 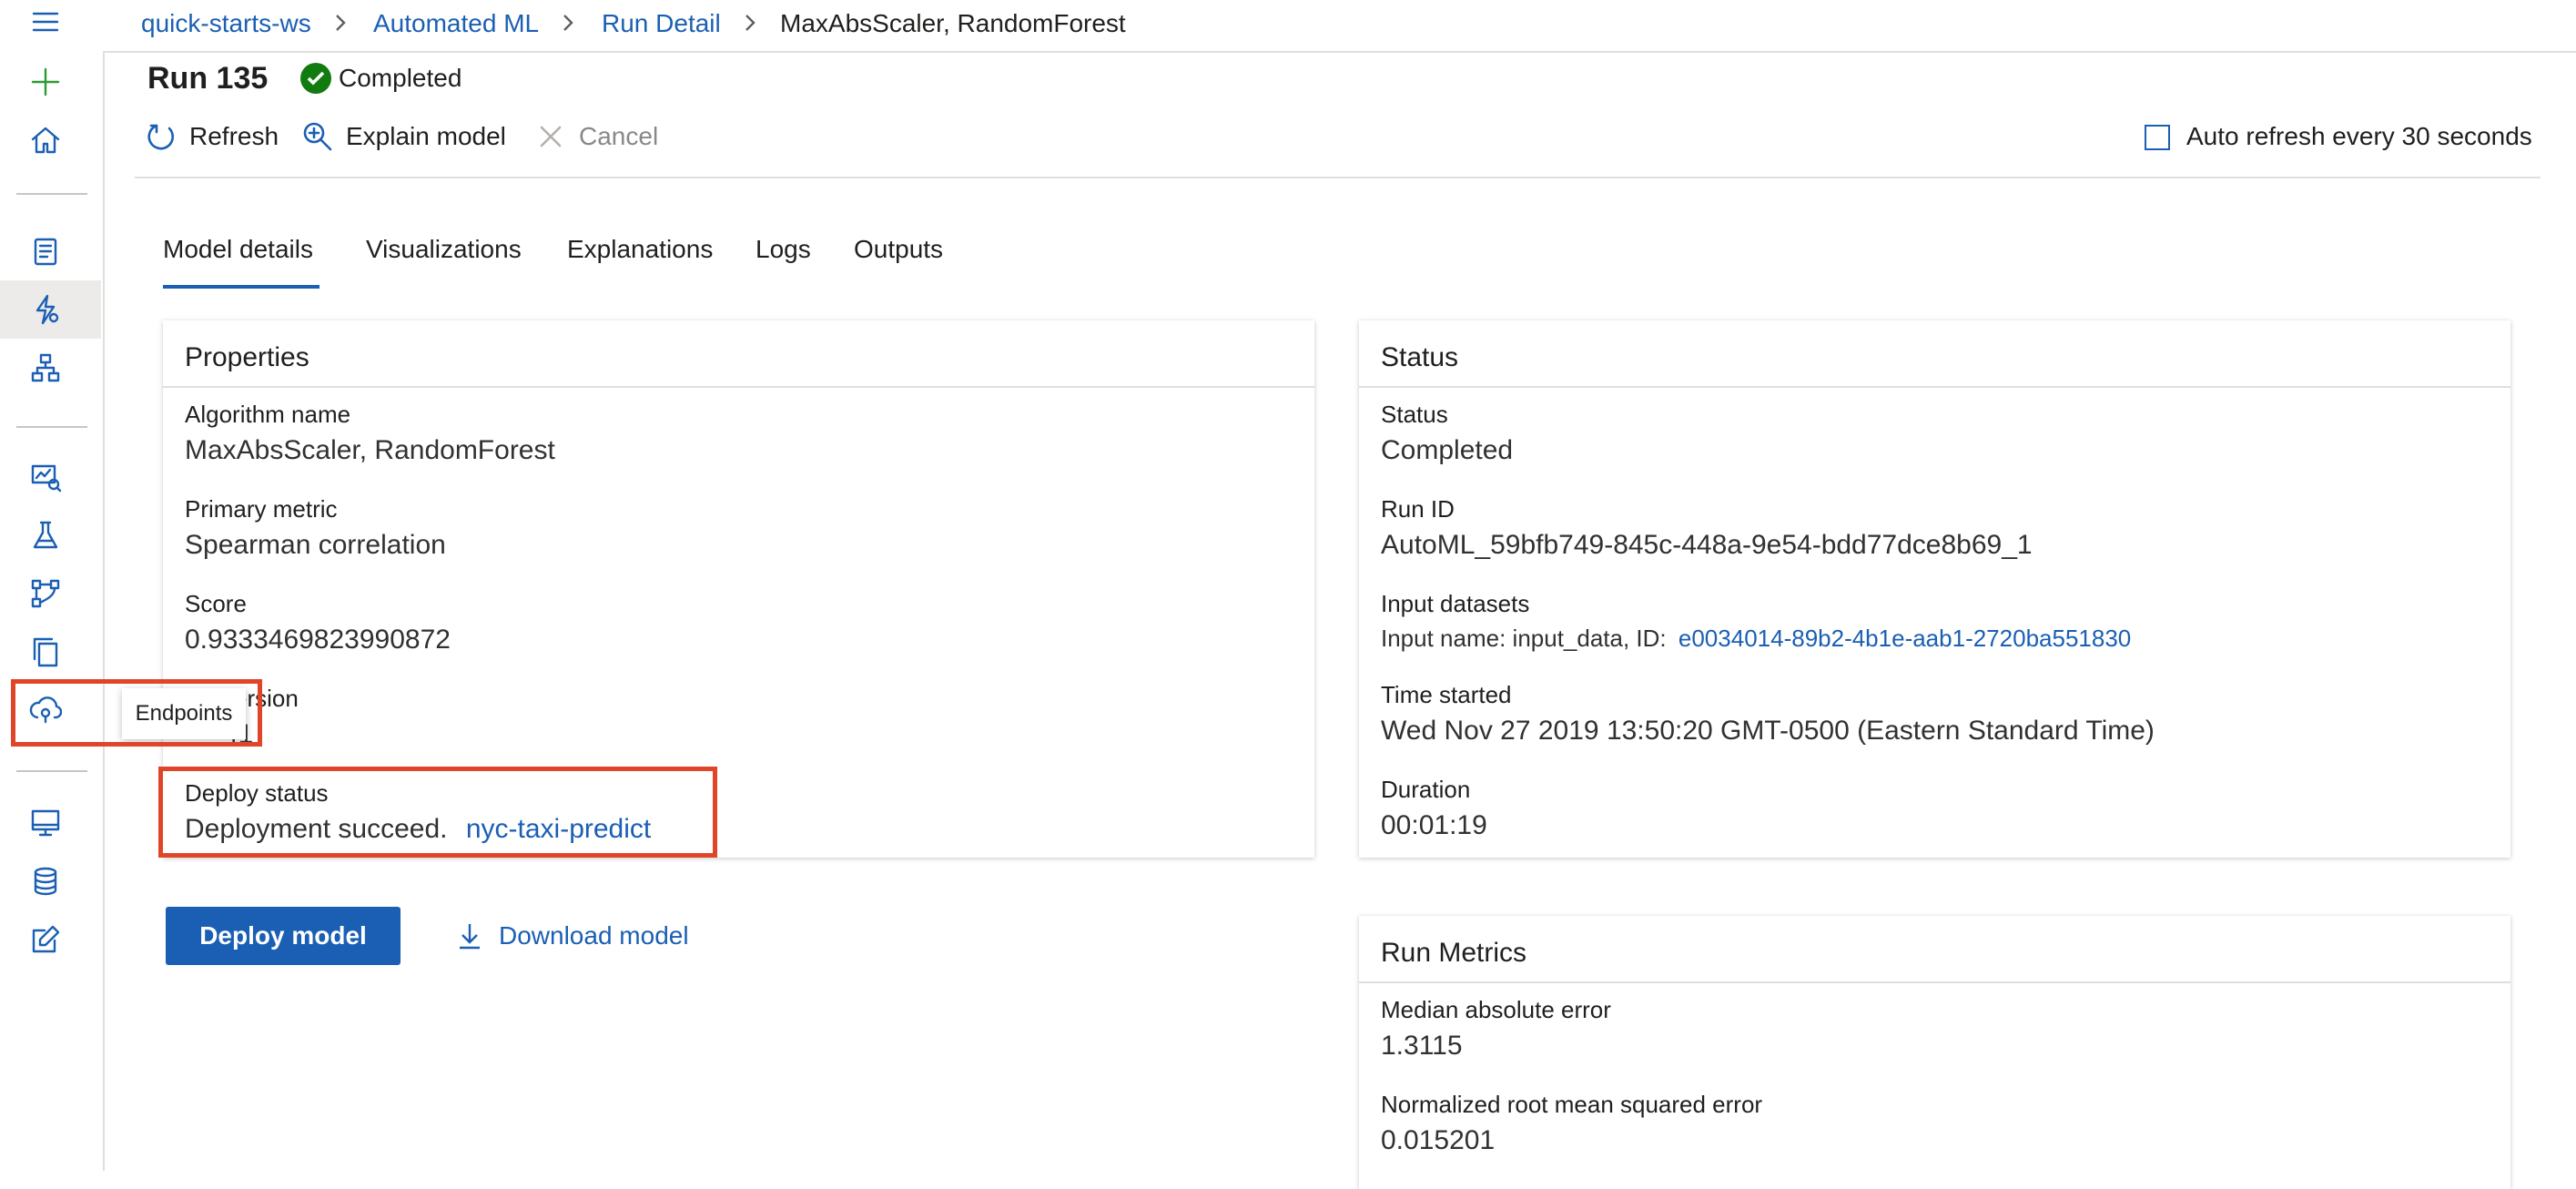 I want to click on tab-model-details: Model details, so click(x=238, y=250).